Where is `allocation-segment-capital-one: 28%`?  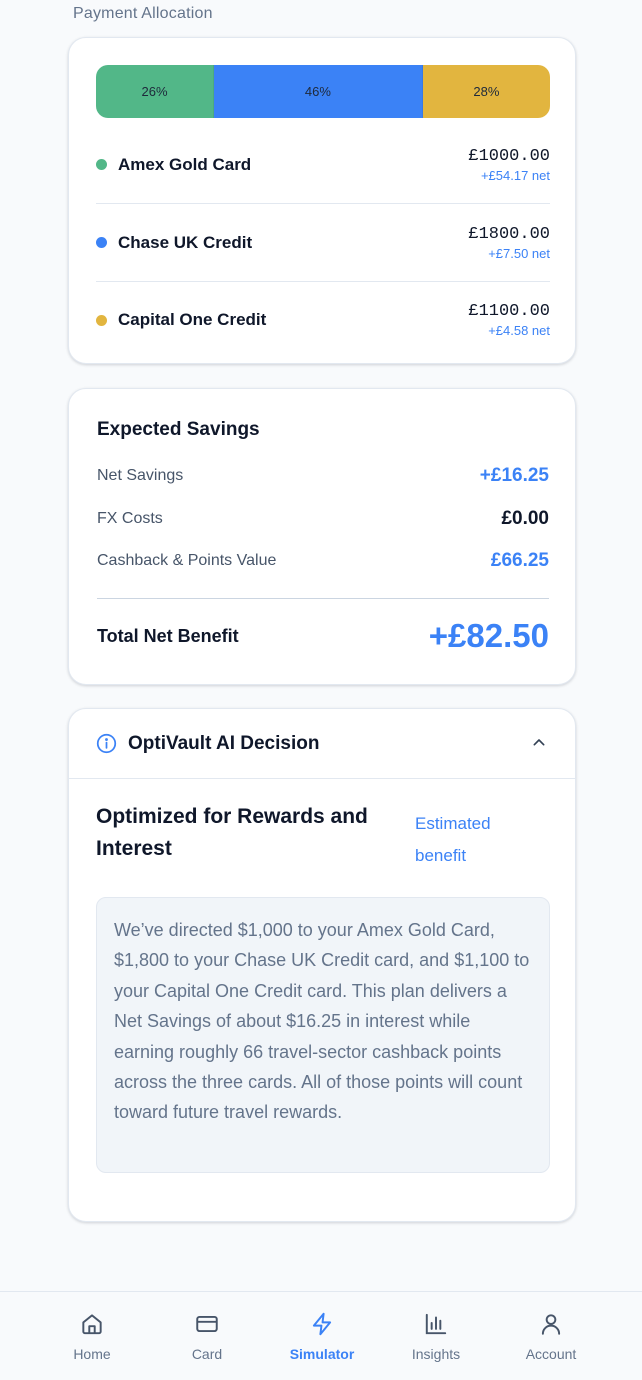
allocation-segment-capital-one: 28% is located at coordinates (486, 91).